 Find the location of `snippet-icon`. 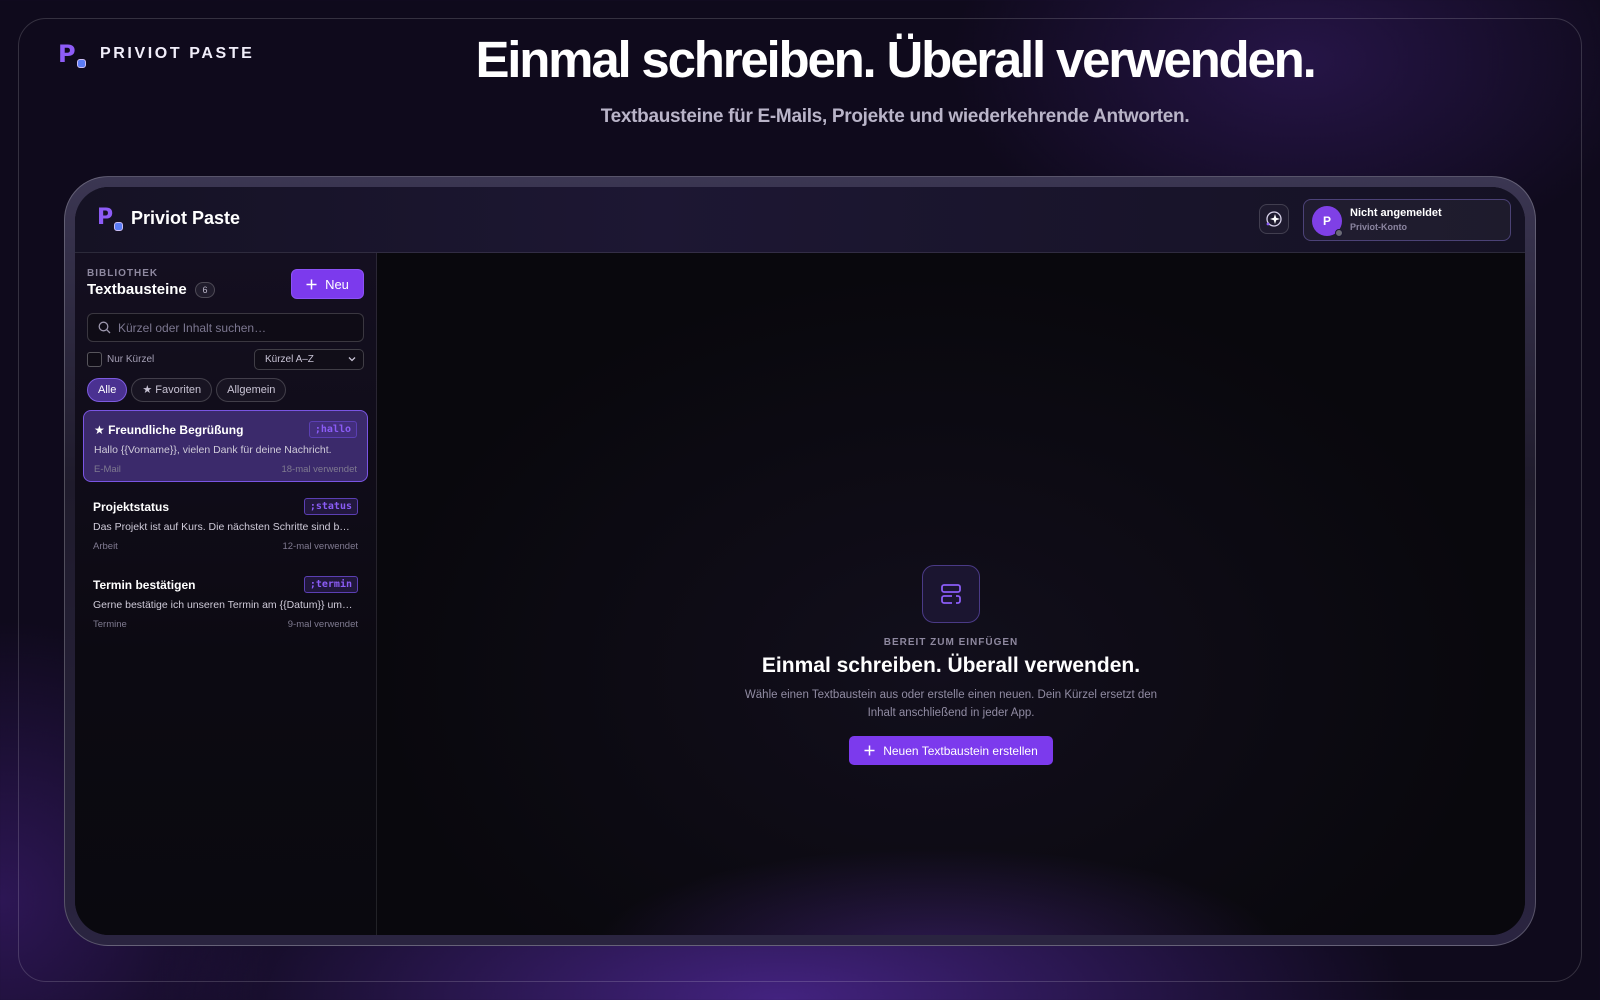

snippet-icon is located at coordinates (951, 594).